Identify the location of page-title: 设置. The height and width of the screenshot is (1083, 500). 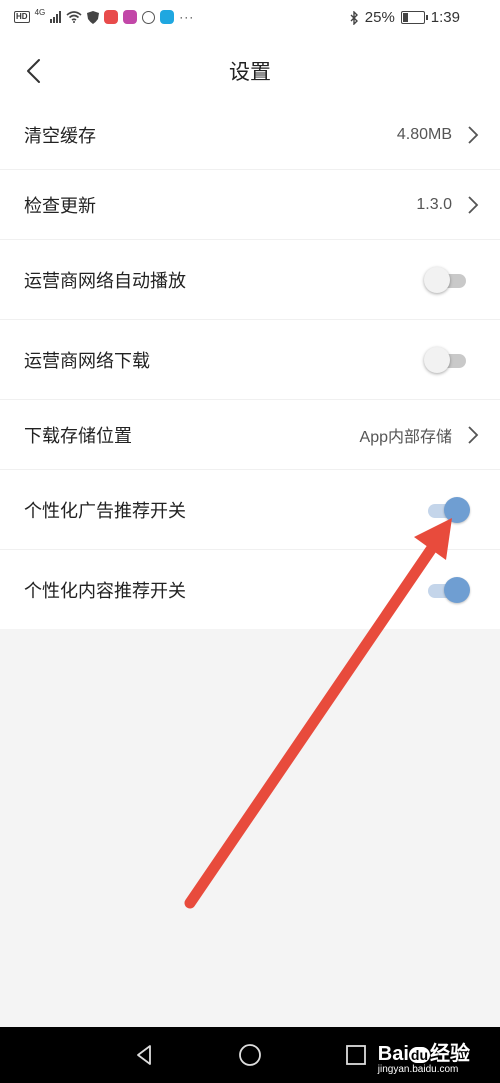
(250, 72).